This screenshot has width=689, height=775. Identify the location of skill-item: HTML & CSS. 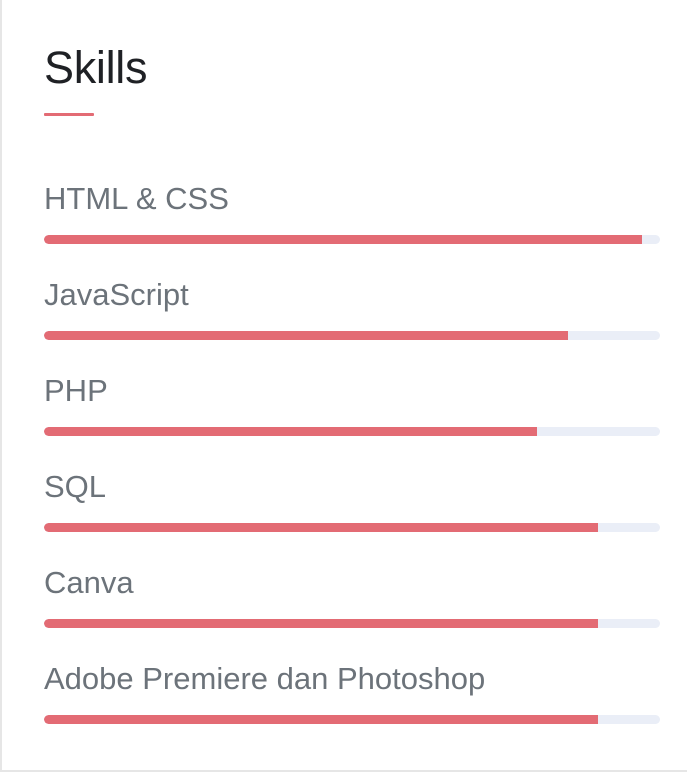
(352, 226).